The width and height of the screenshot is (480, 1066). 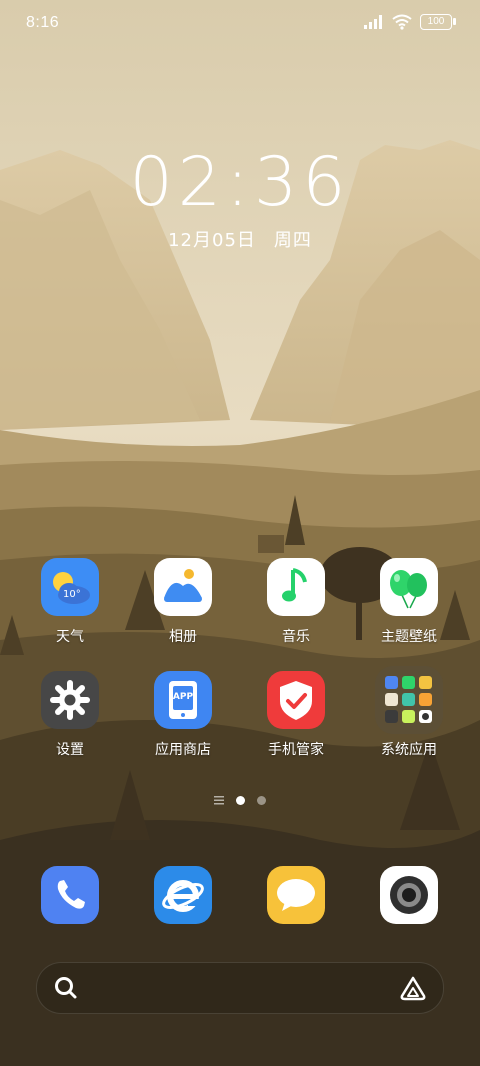 I want to click on app-settings: 设置, so click(x=70, y=715).